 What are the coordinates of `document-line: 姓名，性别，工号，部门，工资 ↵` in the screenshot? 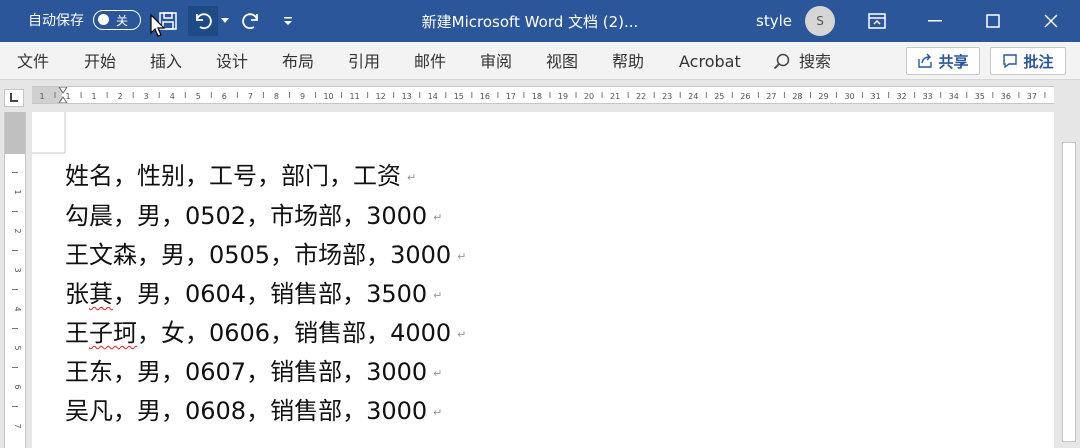 It's located at (240, 173).